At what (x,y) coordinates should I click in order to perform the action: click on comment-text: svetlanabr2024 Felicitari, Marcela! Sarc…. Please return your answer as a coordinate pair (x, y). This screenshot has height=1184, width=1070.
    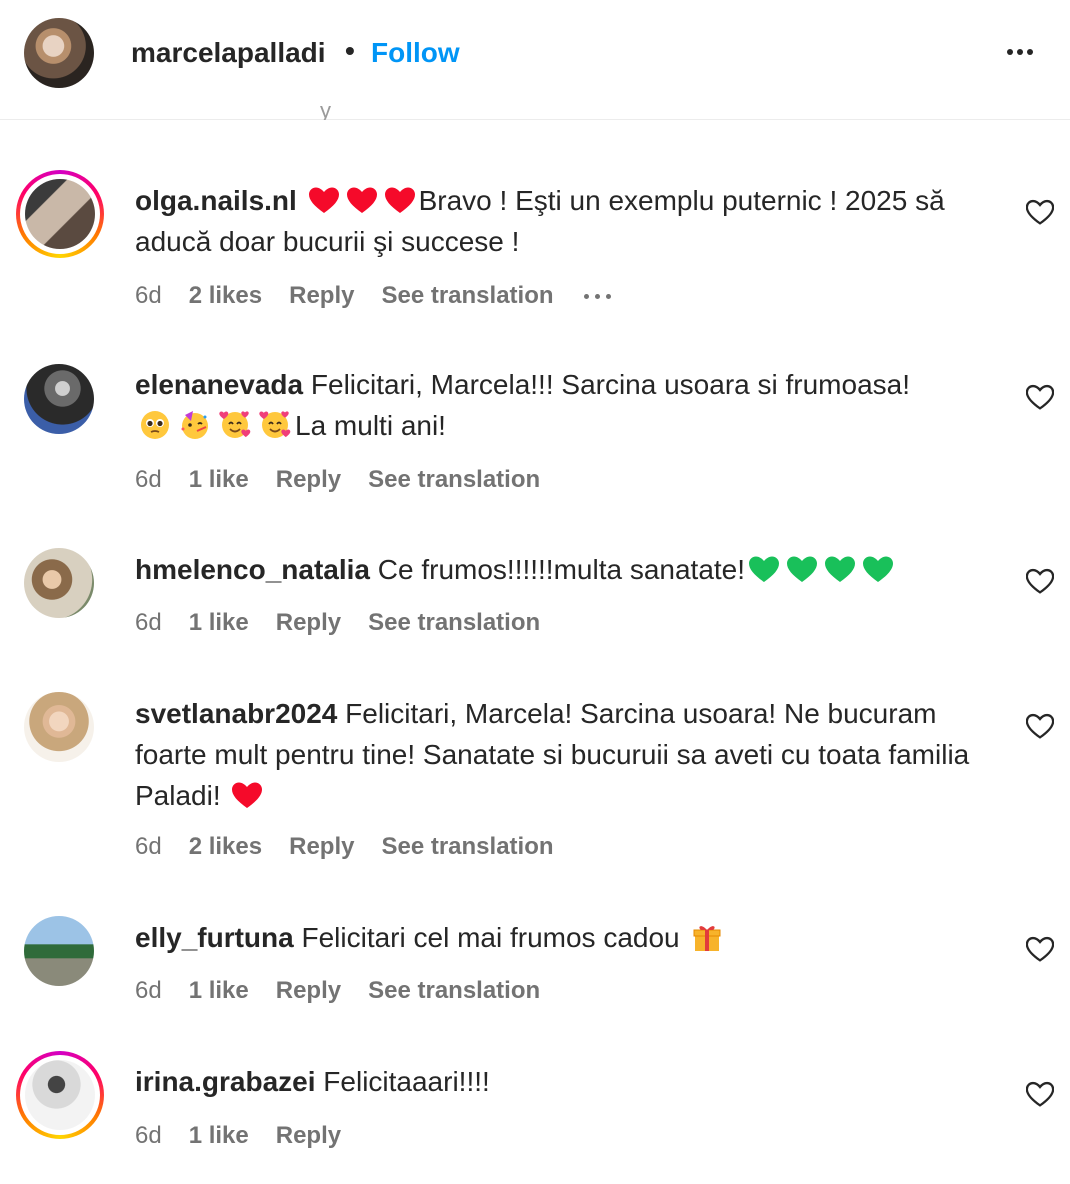
    Looking at the image, I should click on (565, 754).